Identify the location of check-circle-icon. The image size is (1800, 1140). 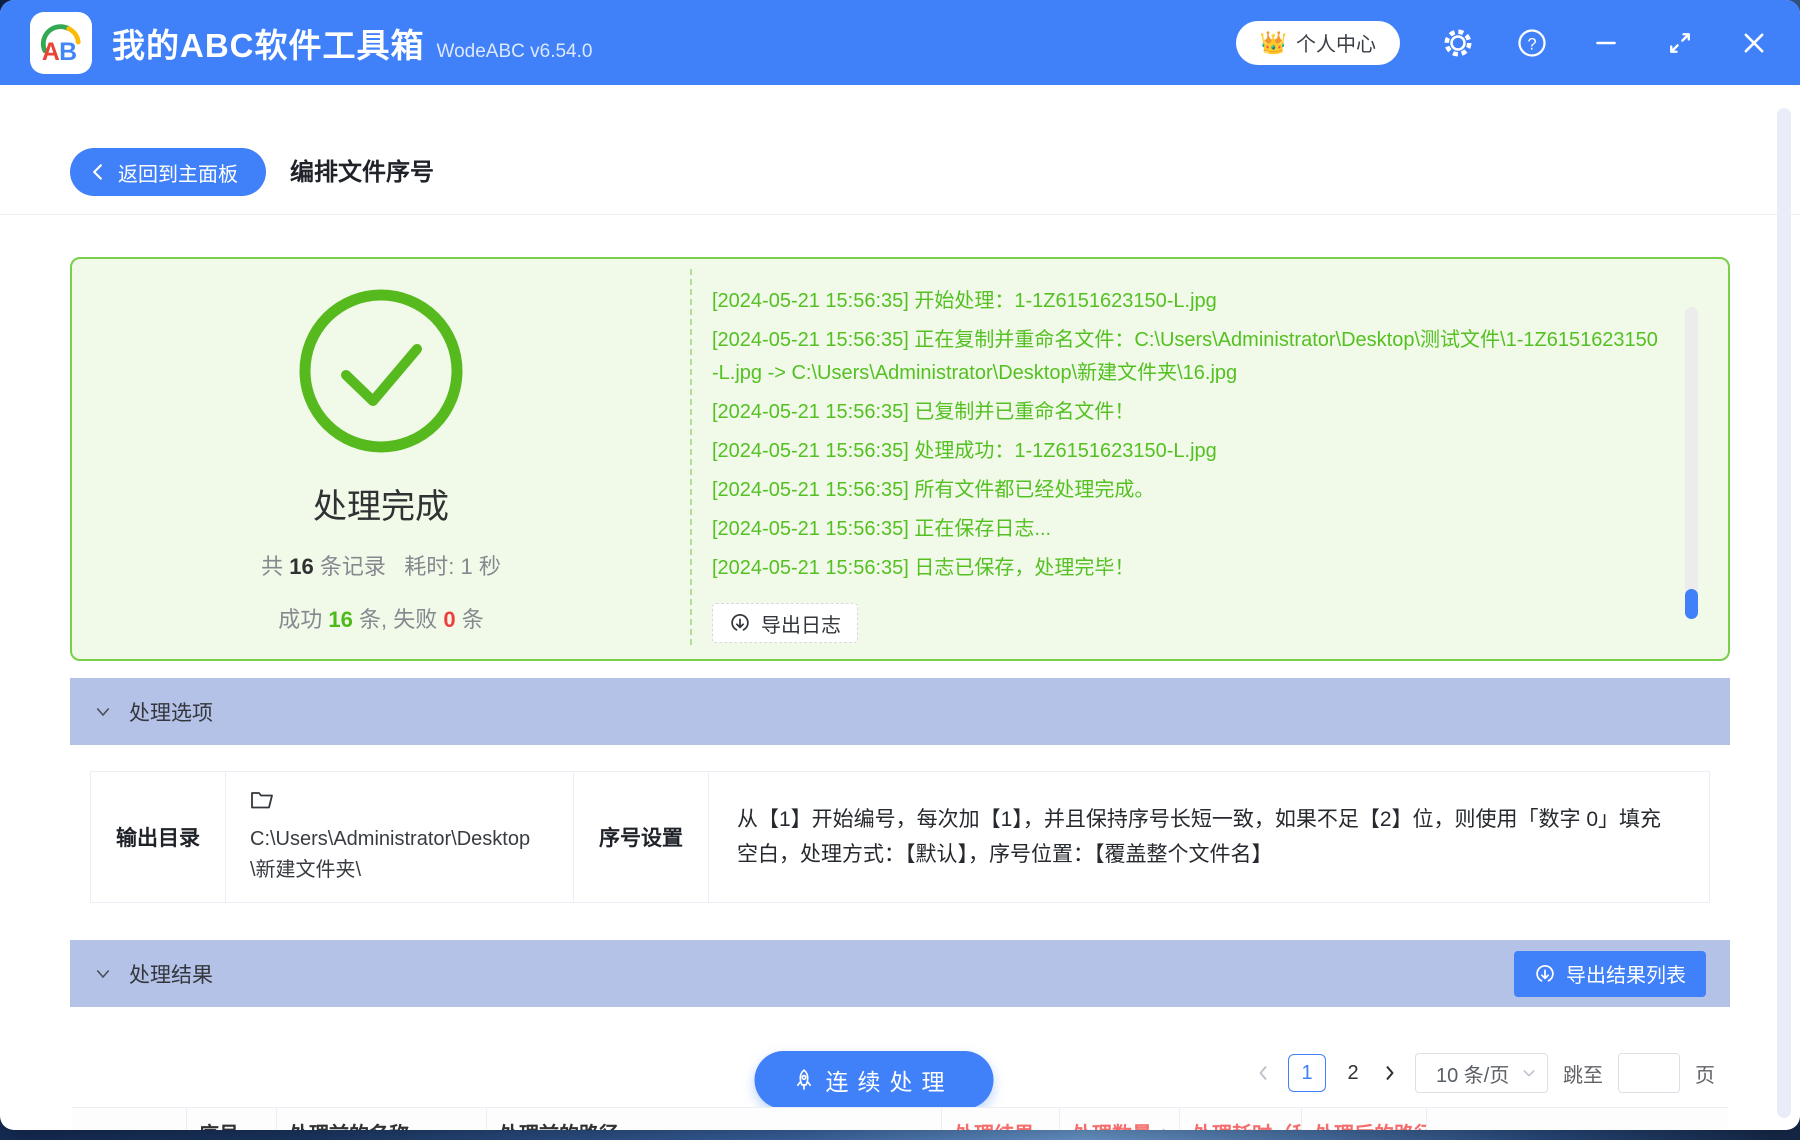
(381, 371).